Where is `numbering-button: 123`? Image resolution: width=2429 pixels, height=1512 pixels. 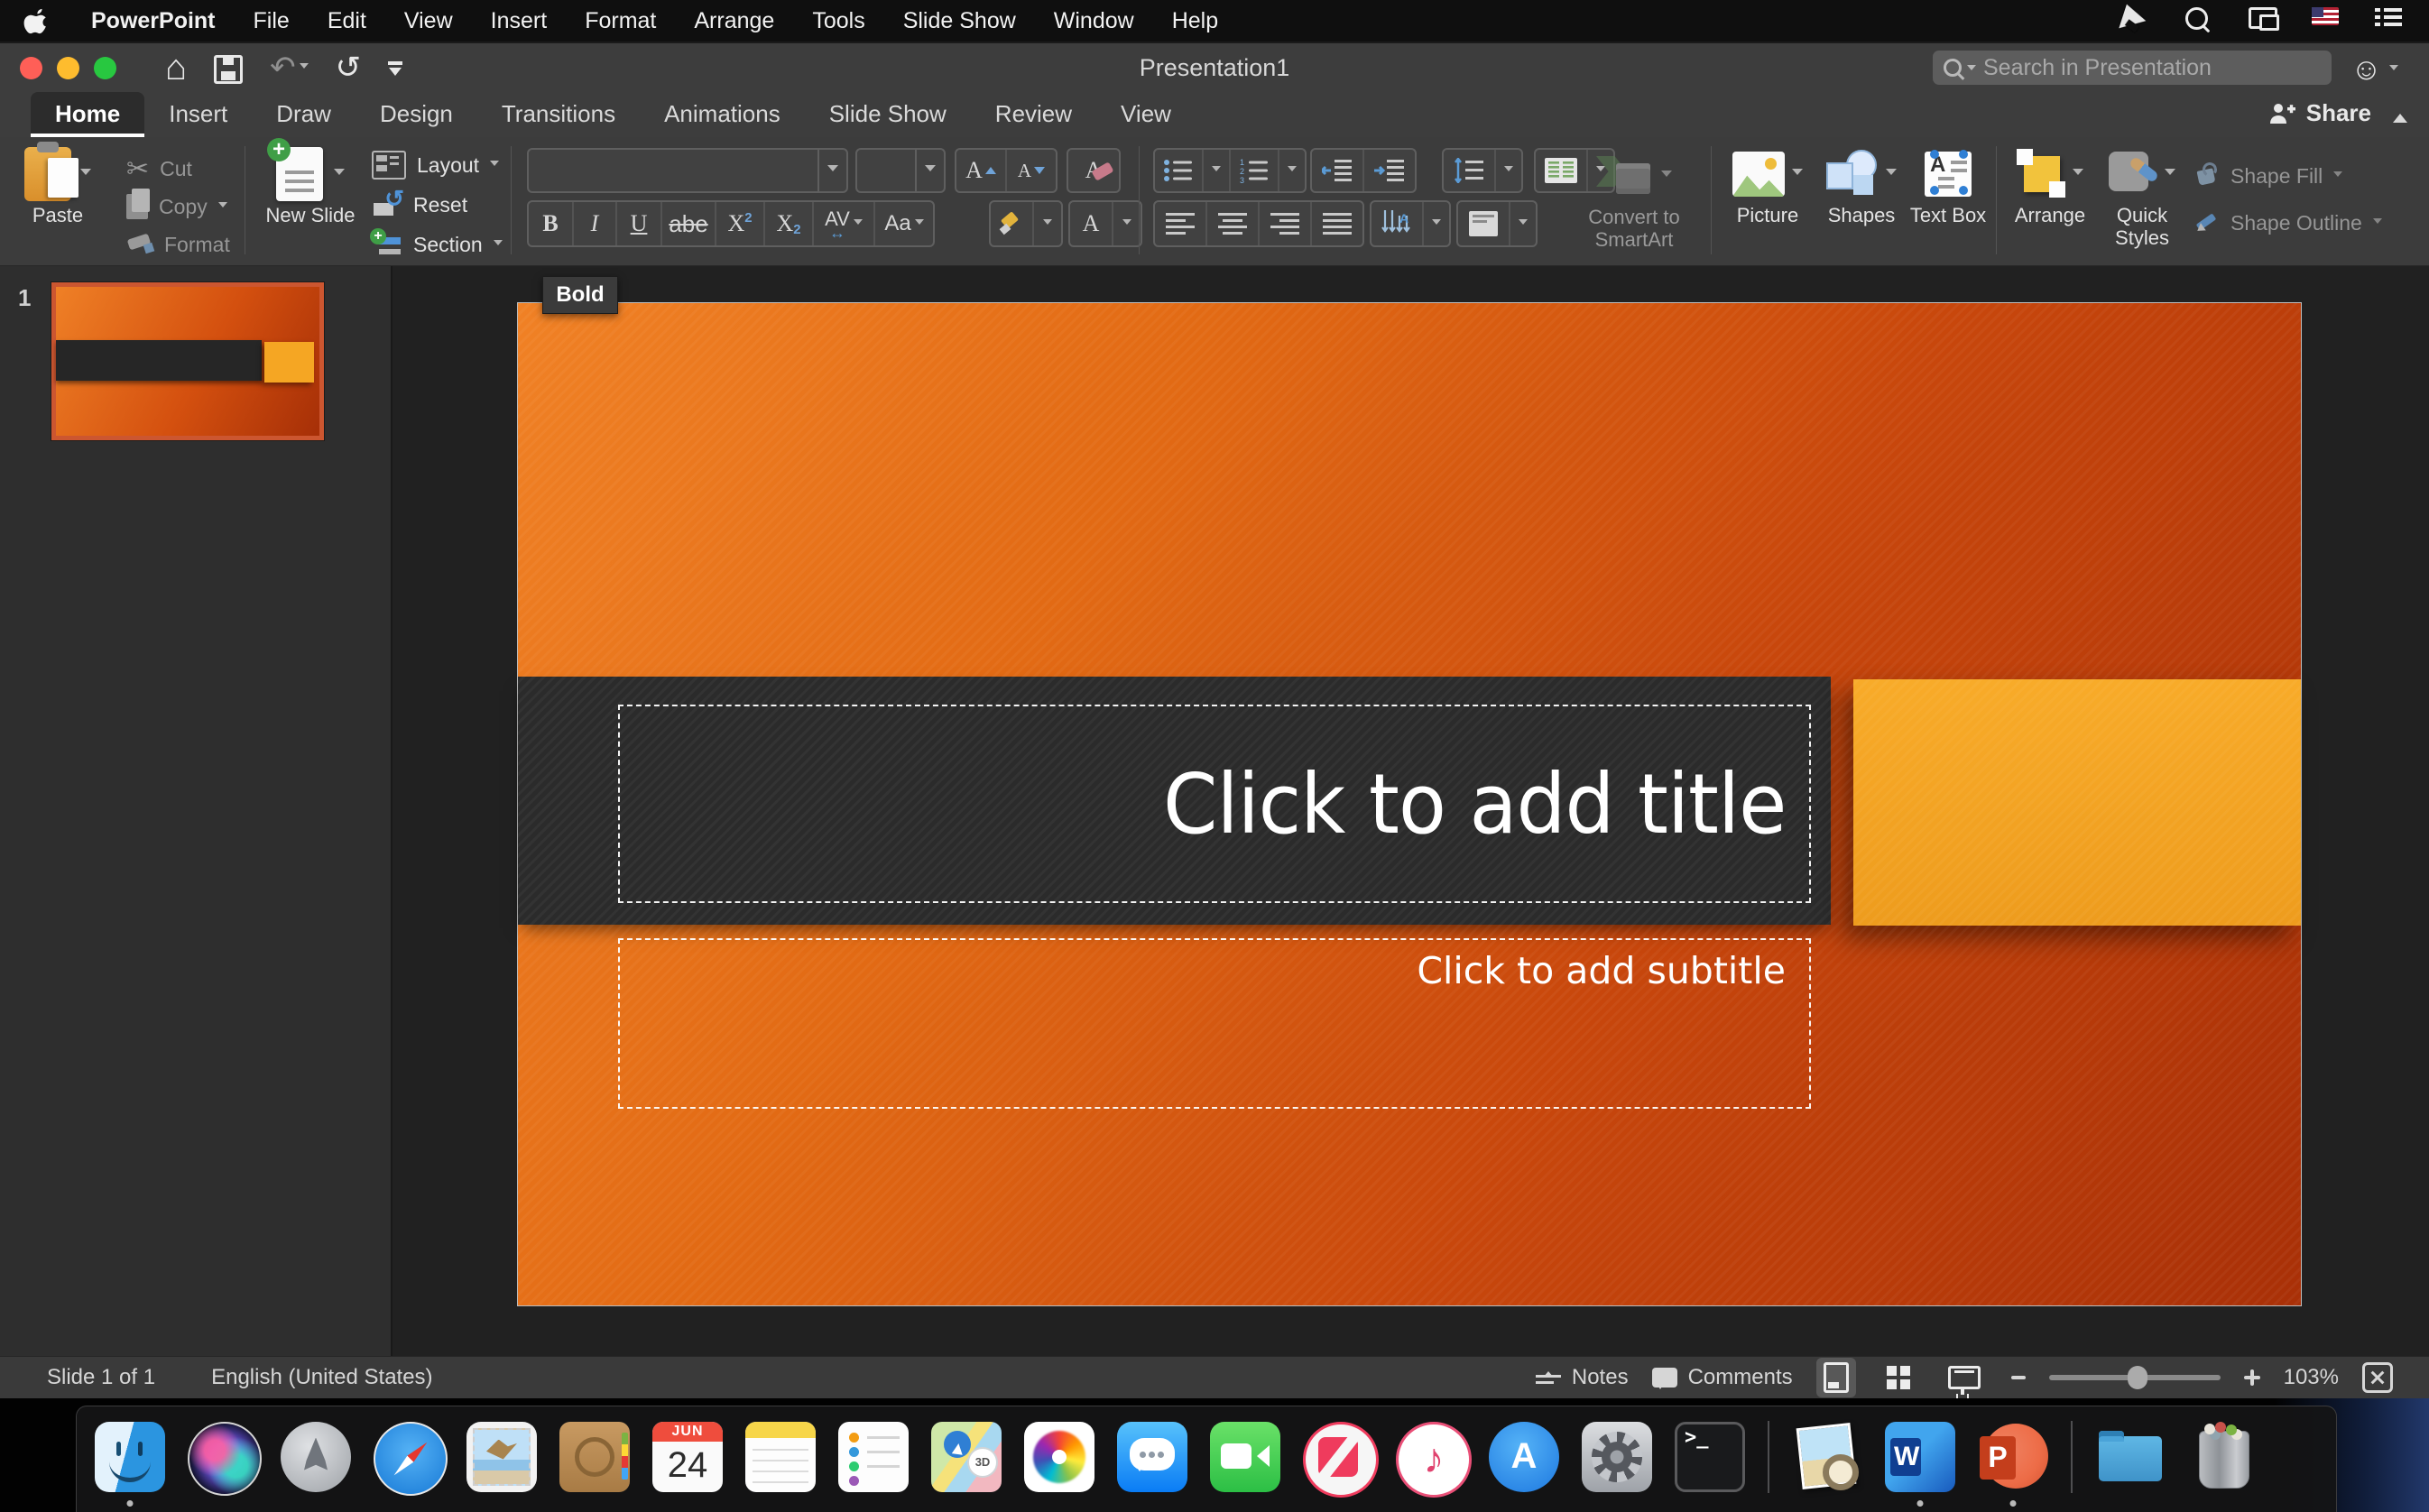
numbering-button: 123 is located at coordinates (1255, 170).